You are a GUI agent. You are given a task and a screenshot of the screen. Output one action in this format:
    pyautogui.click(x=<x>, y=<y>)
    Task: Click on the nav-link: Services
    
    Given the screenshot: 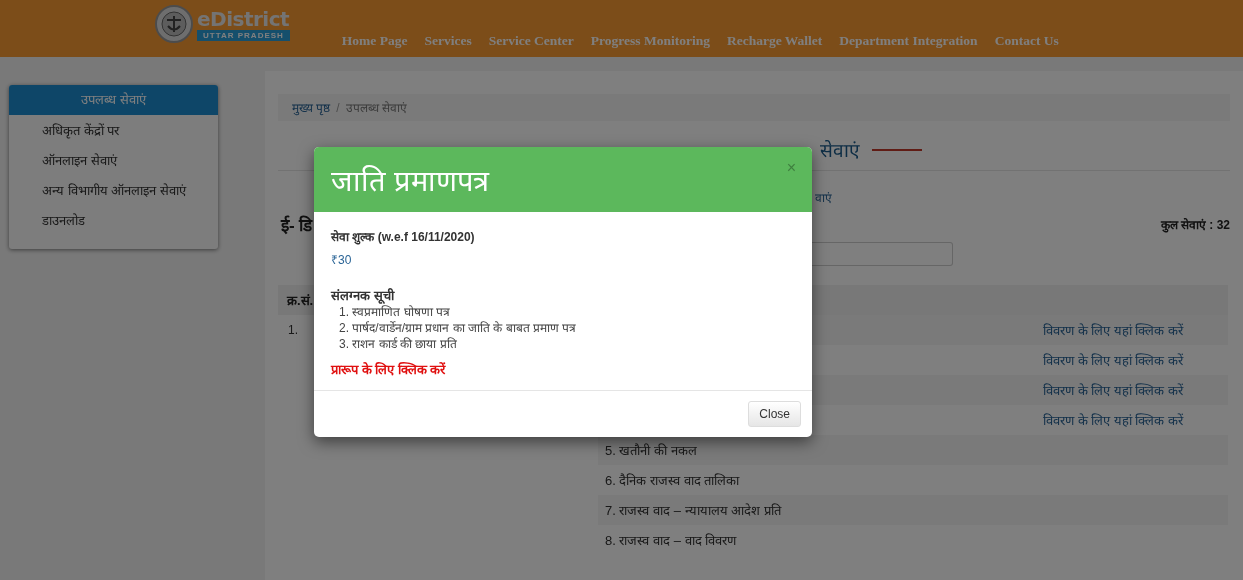 What is the action you would take?
    pyautogui.click(x=448, y=41)
    